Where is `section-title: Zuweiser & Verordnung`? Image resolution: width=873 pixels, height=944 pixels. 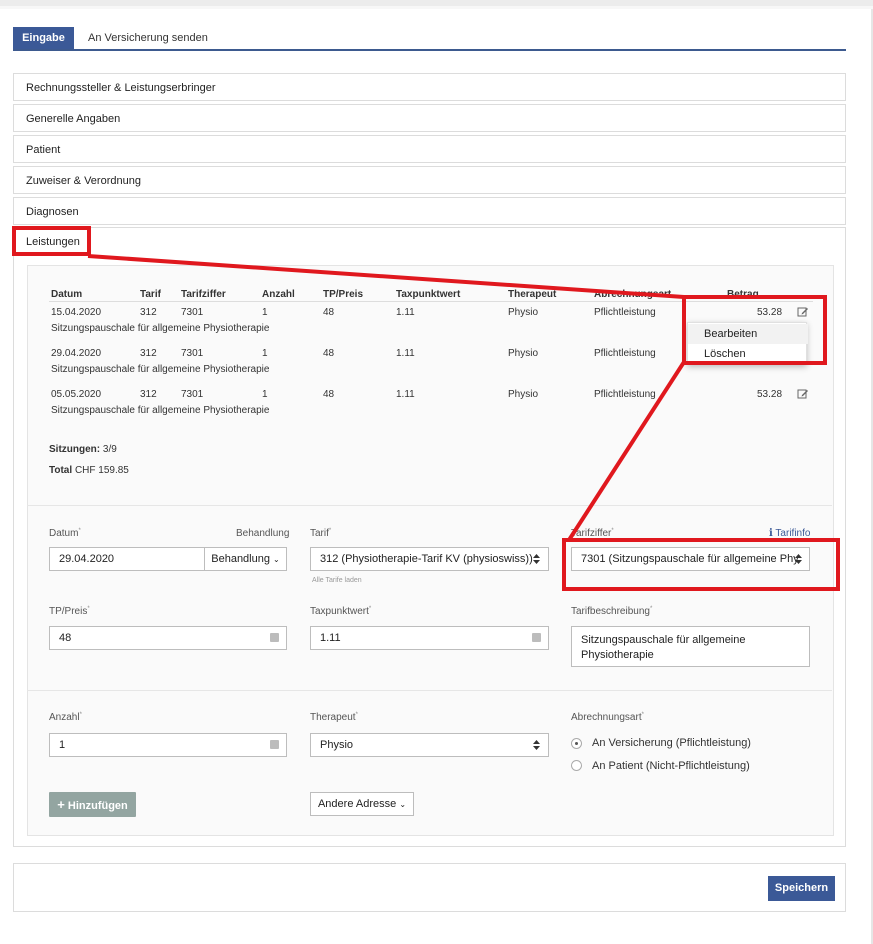 section-title: Zuweiser & Verordnung is located at coordinates (83, 181).